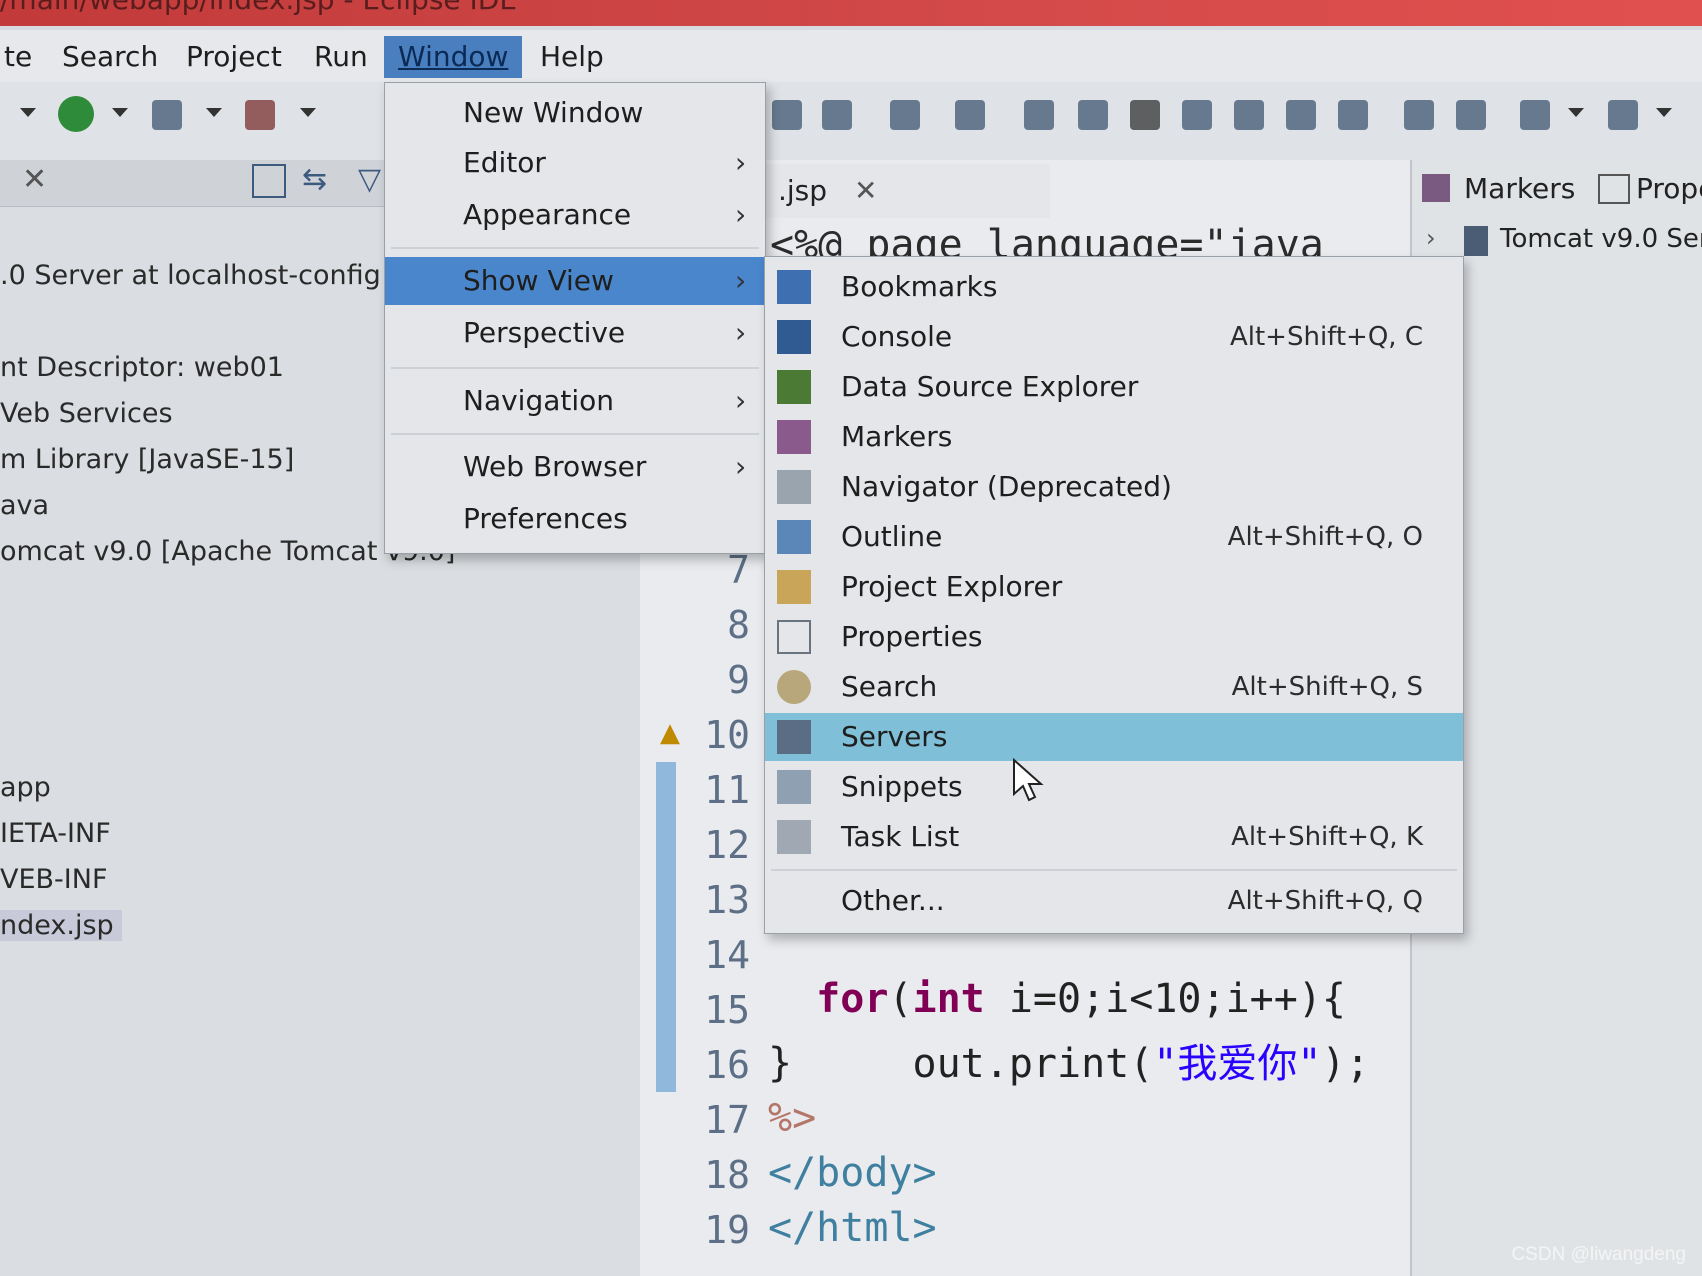 The height and width of the screenshot is (1276, 1702). Describe the element at coordinates (1114, 437) in the screenshot. I see `view-item-markers: Markers` at that location.